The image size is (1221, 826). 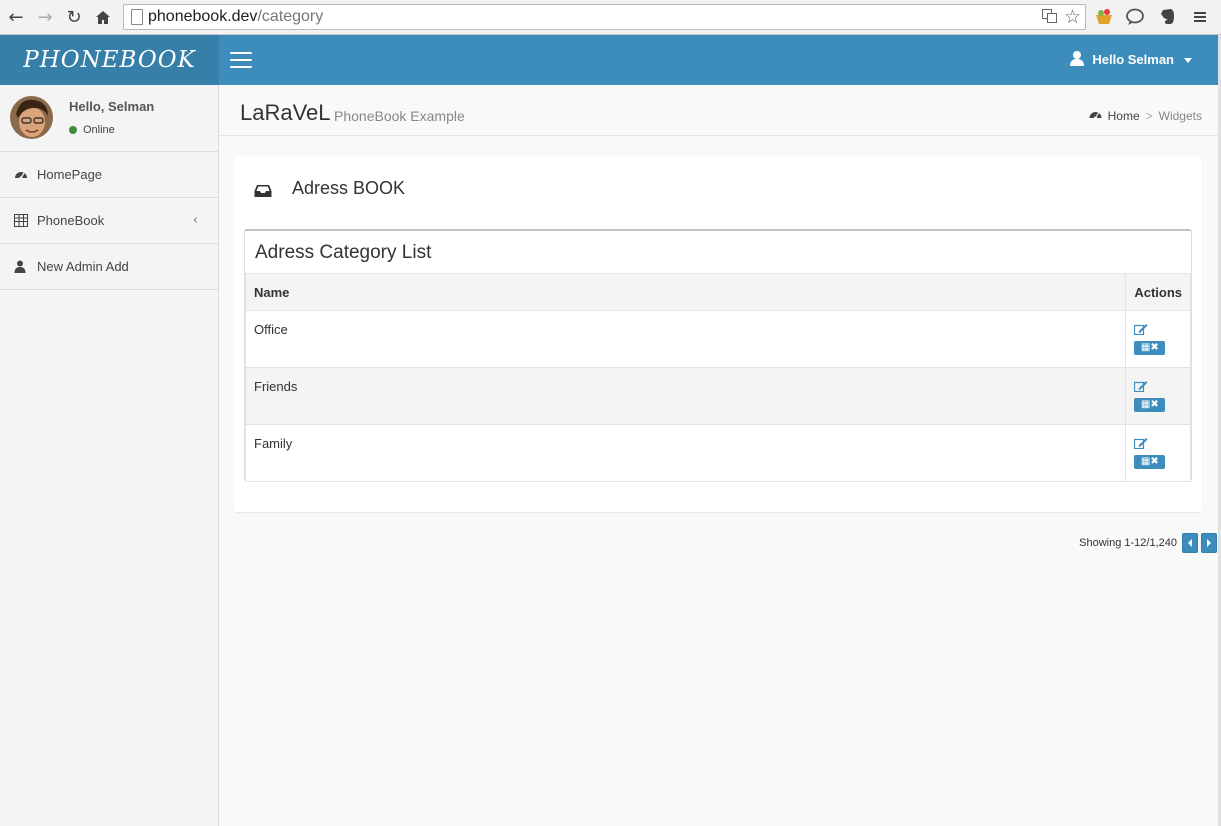 What do you see at coordinates (1168, 17) in the screenshot?
I see `extension-evernote-icon` at bounding box center [1168, 17].